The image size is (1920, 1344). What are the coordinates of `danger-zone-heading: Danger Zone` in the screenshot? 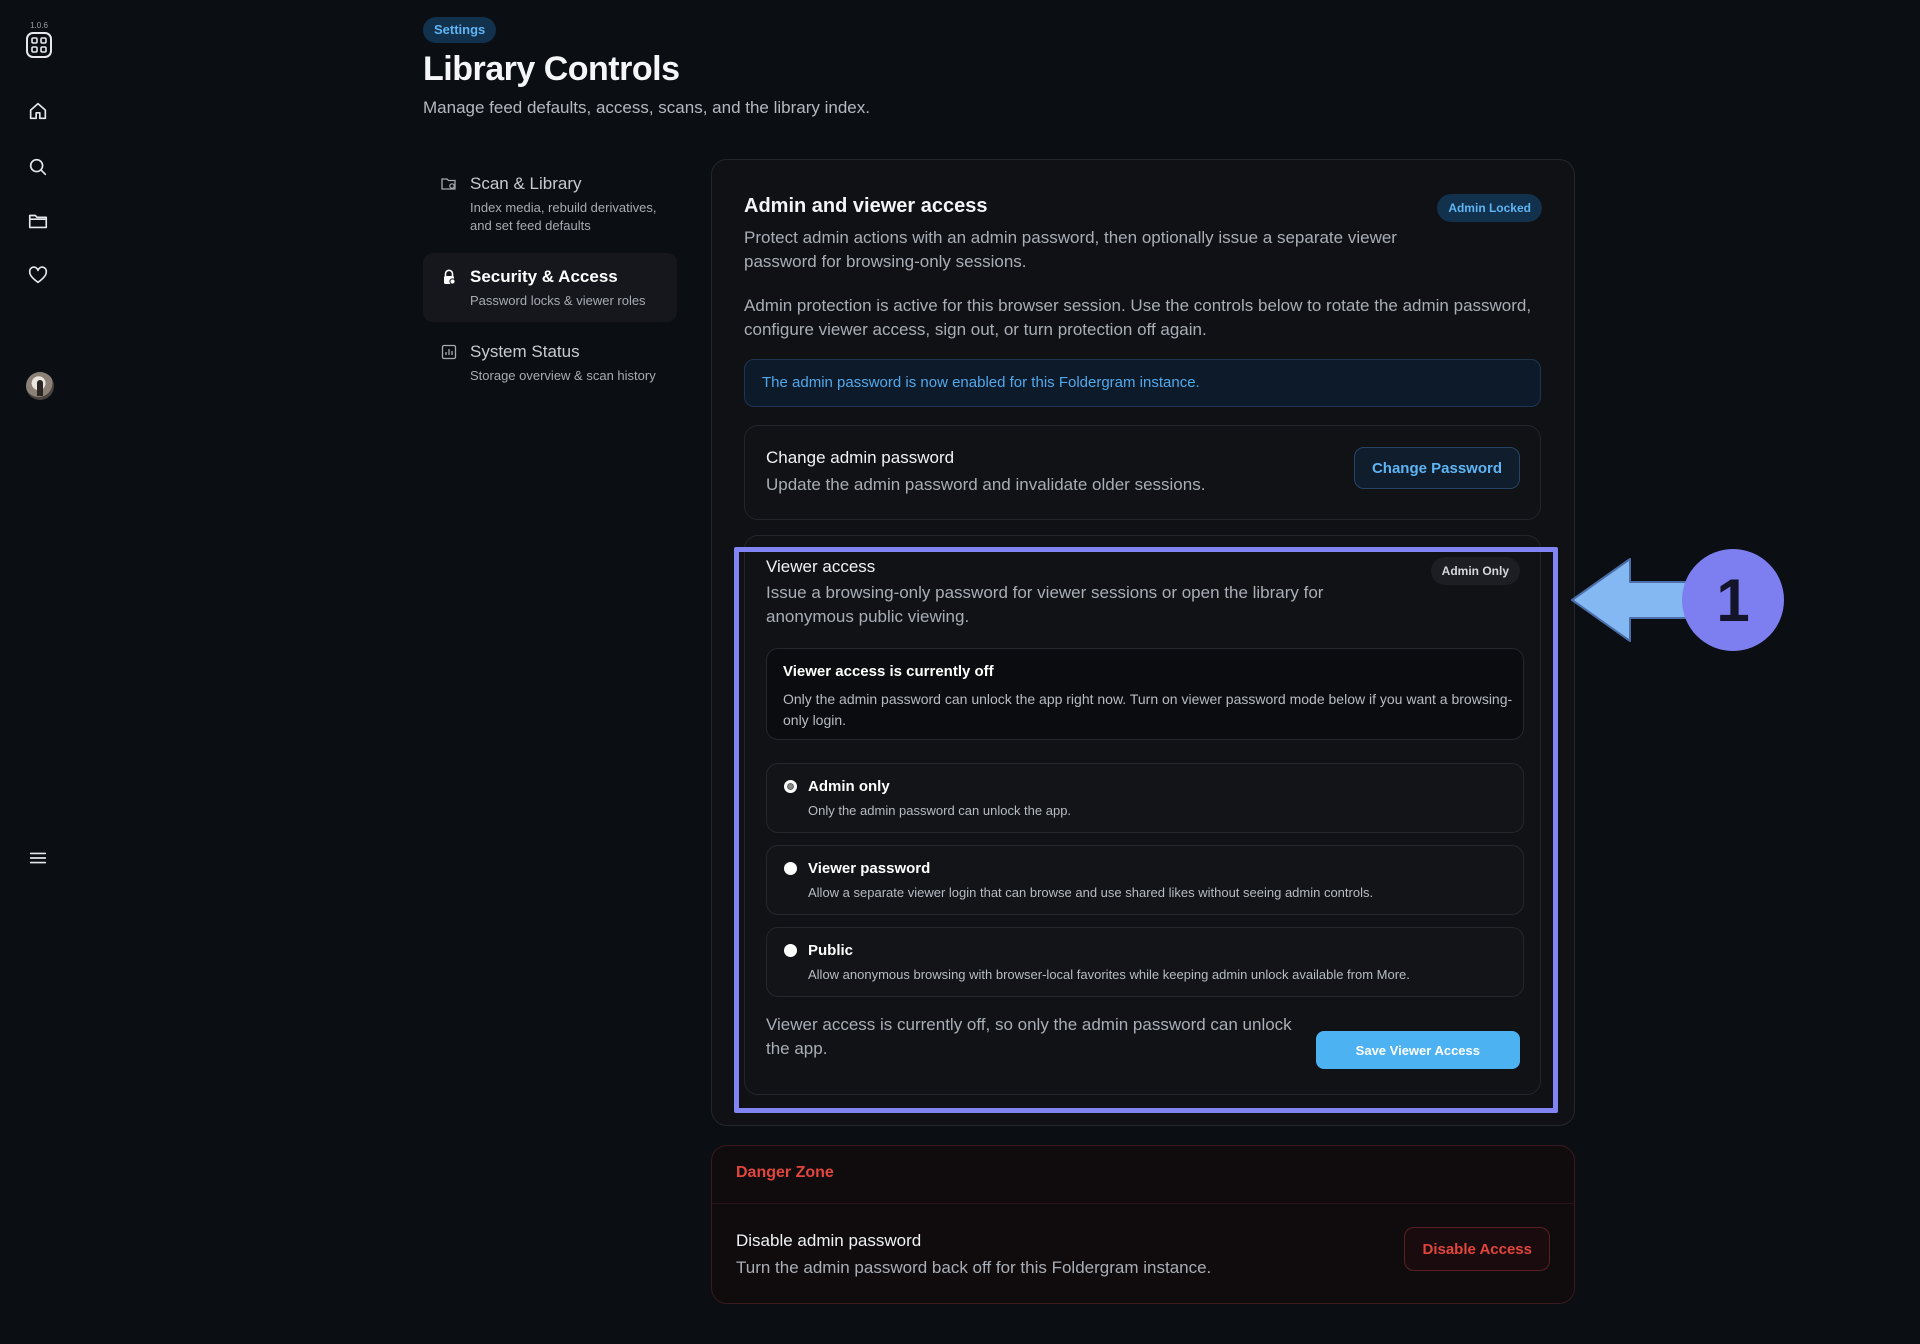 It's located at (785, 1172).